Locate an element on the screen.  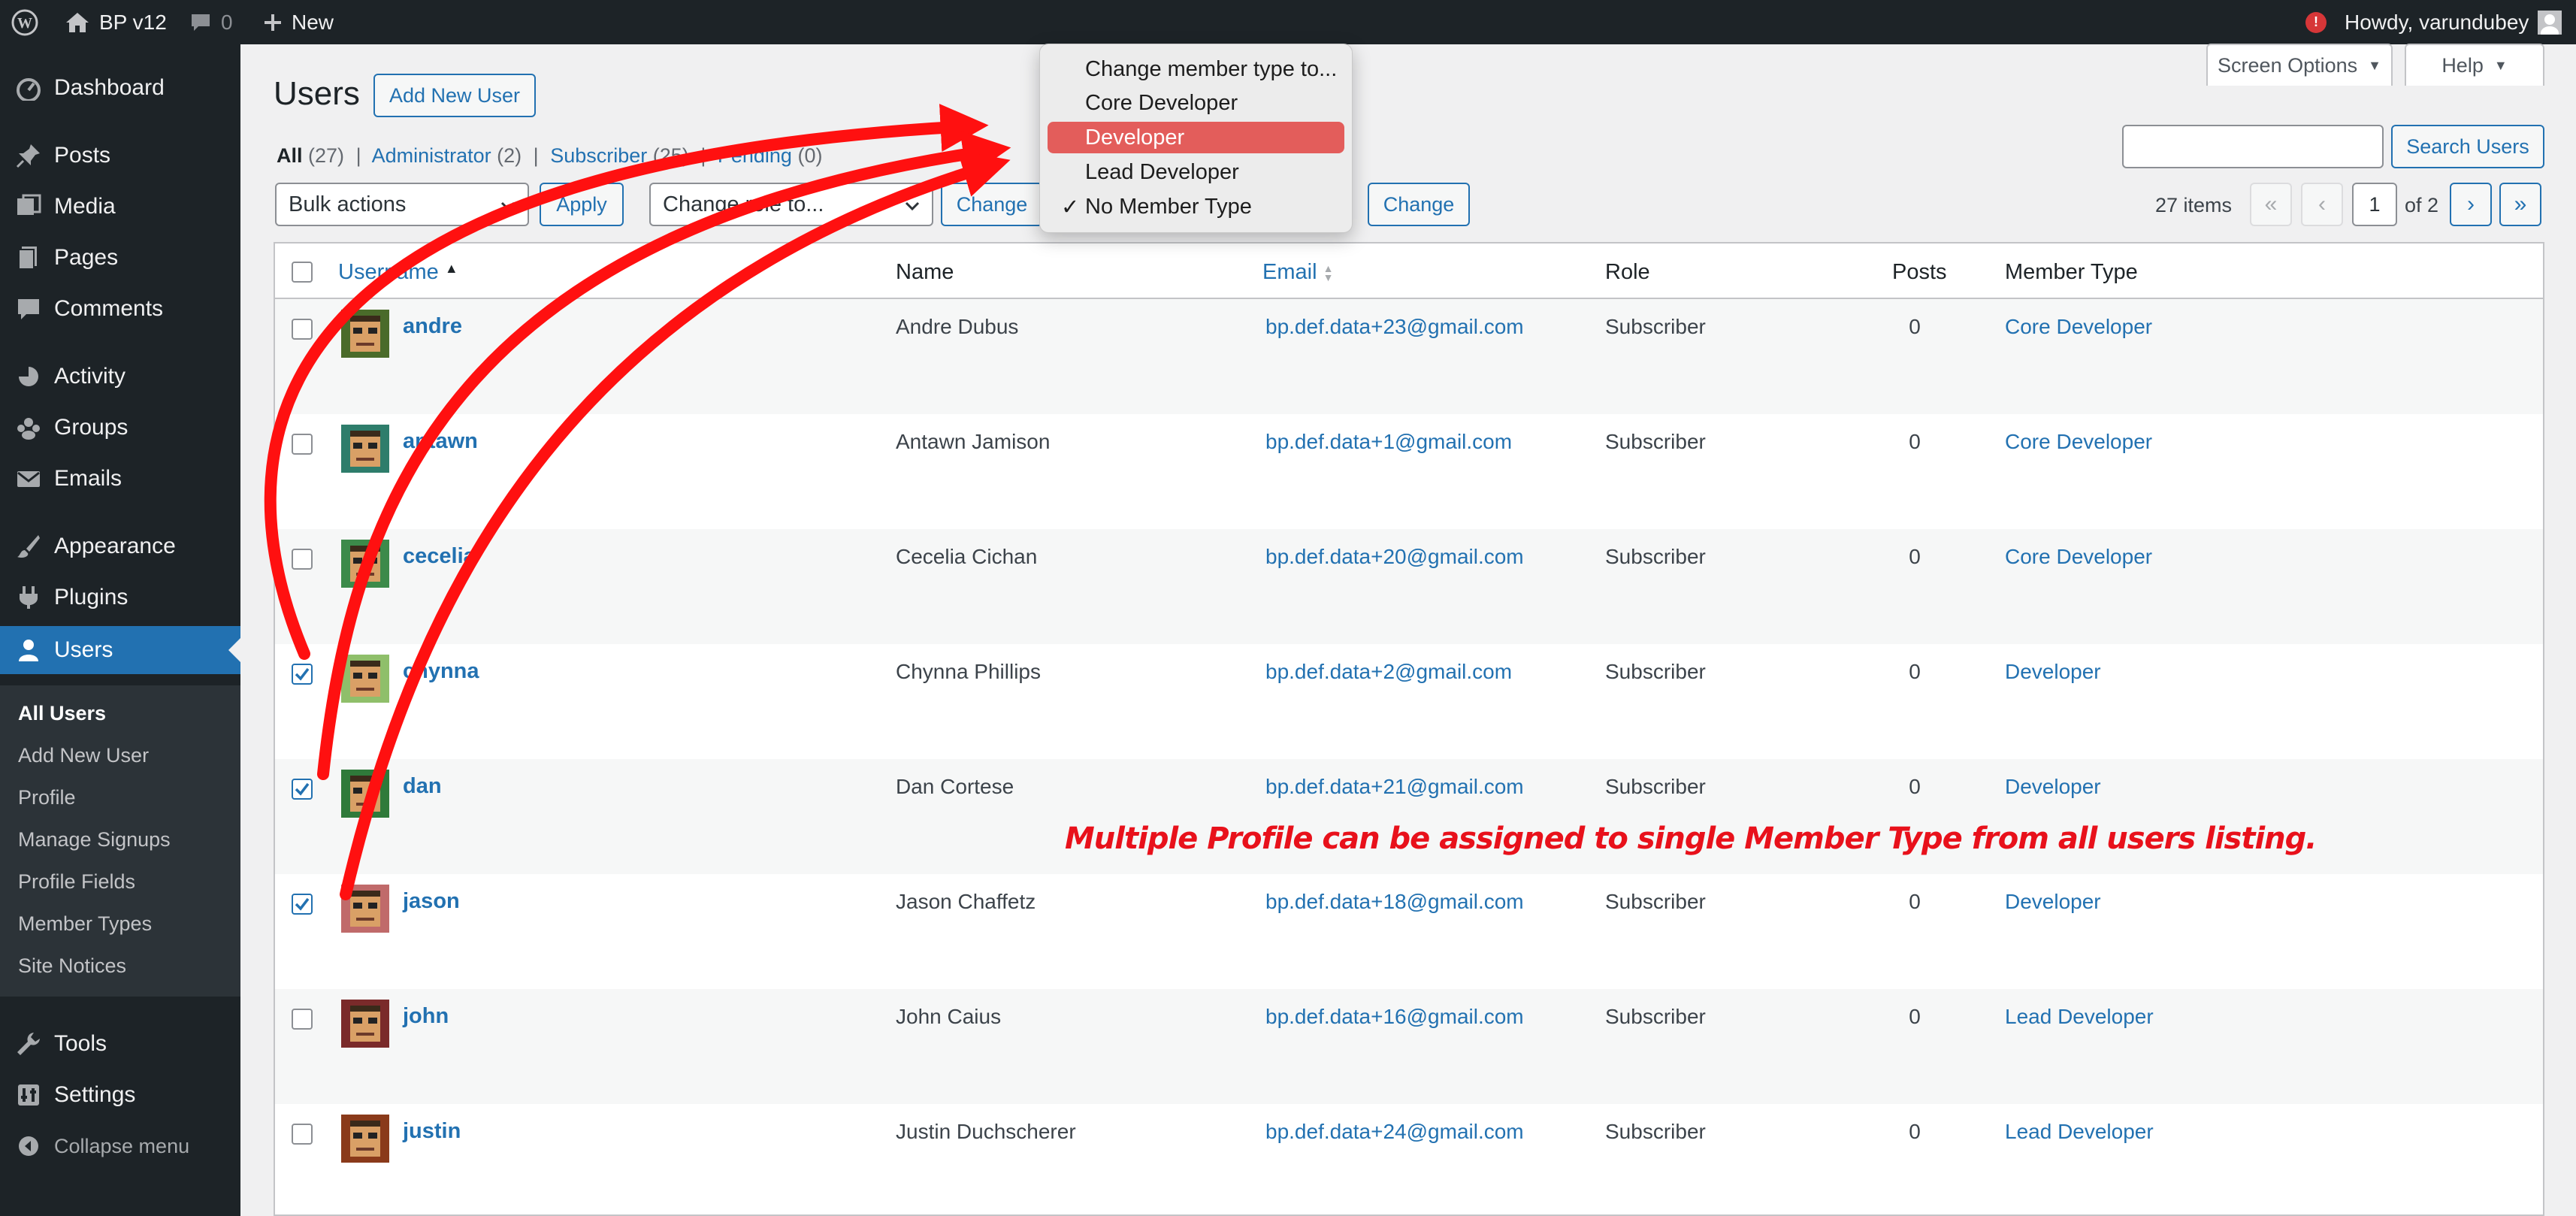
sidebar-item-emails: Emails is located at coordinates (120, 478).